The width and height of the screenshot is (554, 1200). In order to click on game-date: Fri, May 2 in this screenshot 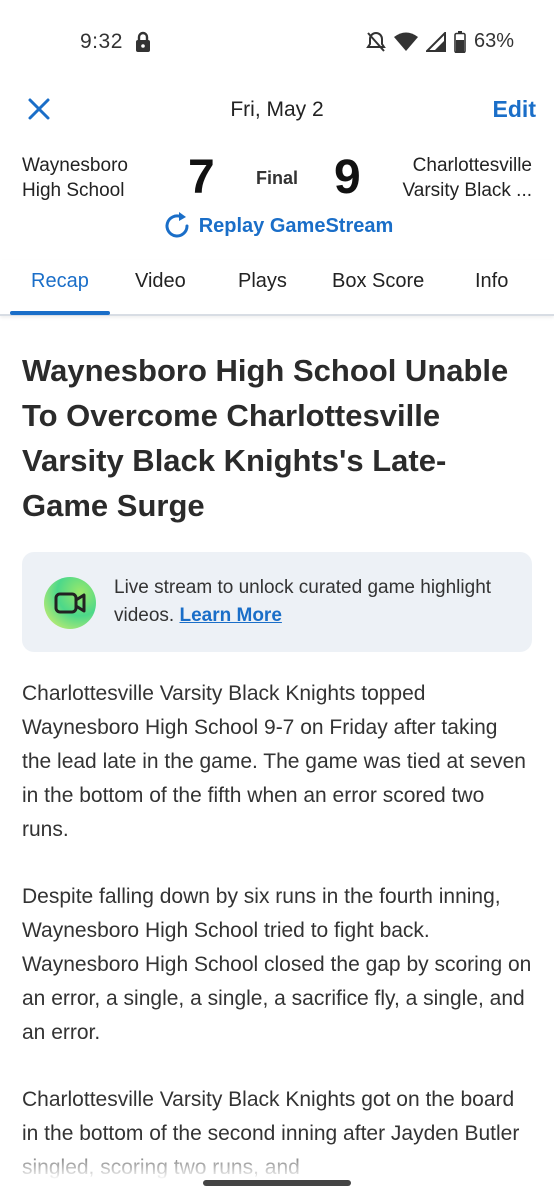, I will do `click(277, 109)`.